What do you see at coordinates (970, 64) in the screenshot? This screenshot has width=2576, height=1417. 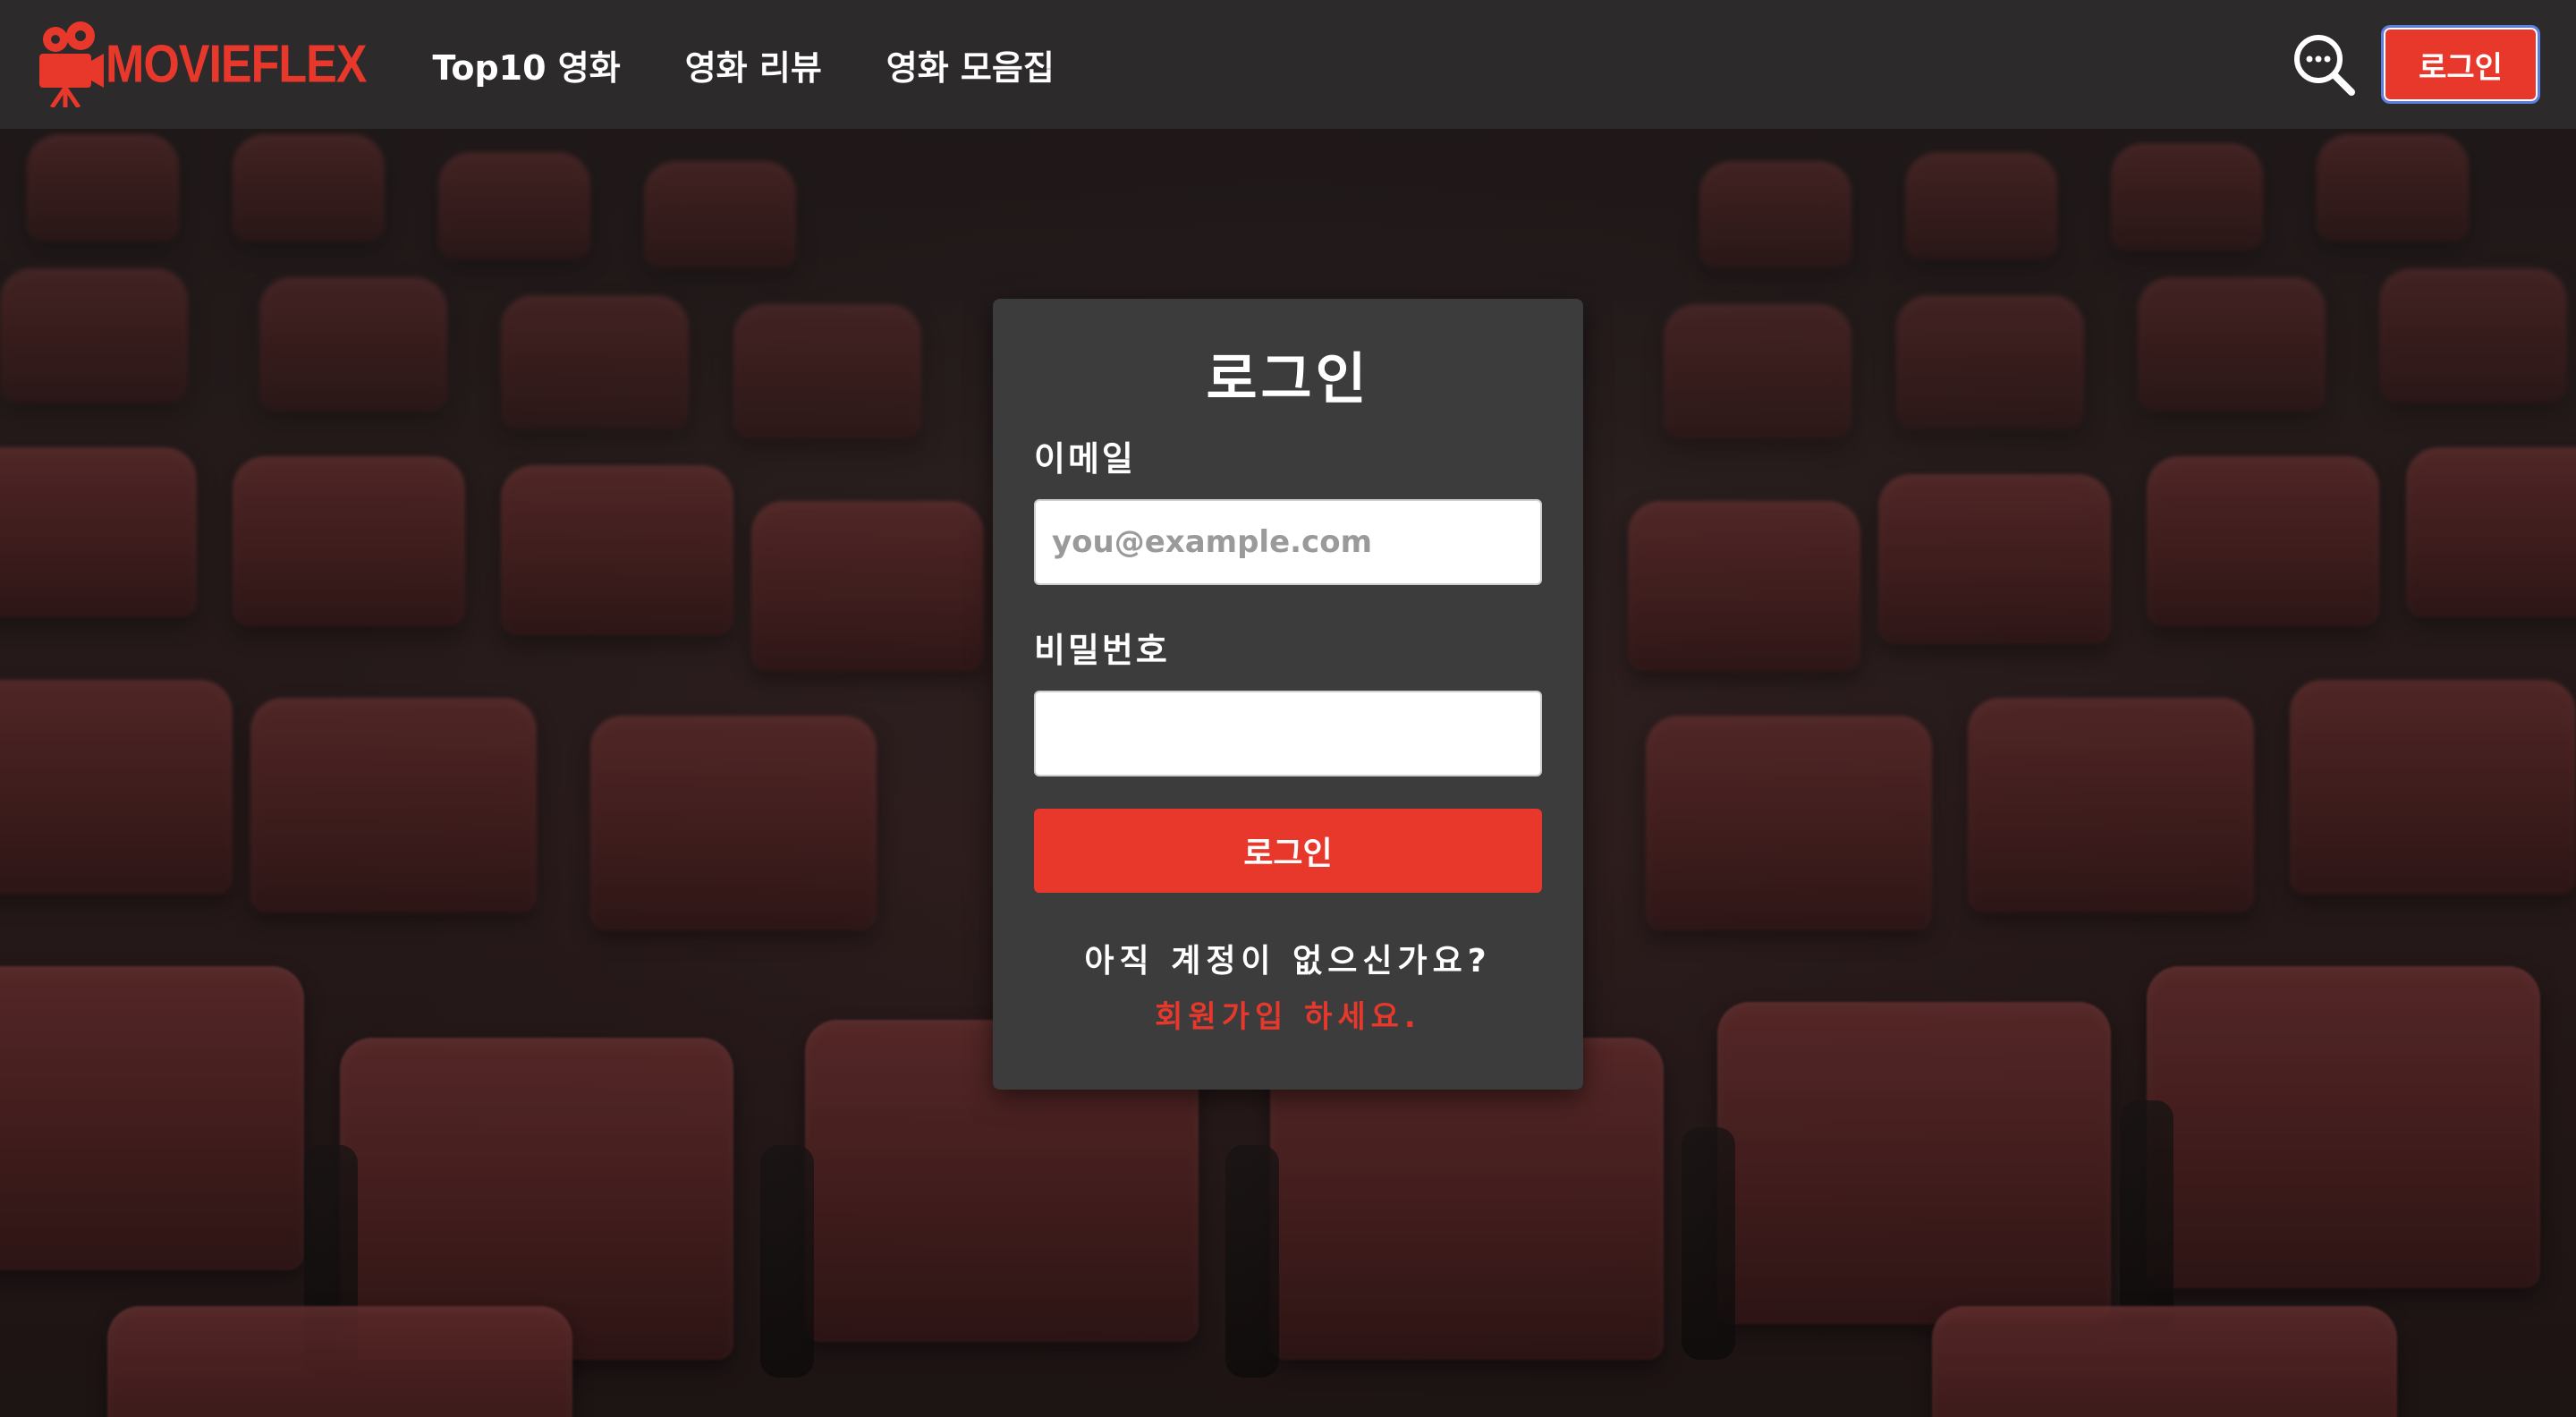 I see `nav-link-collections: 영화 모음집` at bounding box center [970, 64].